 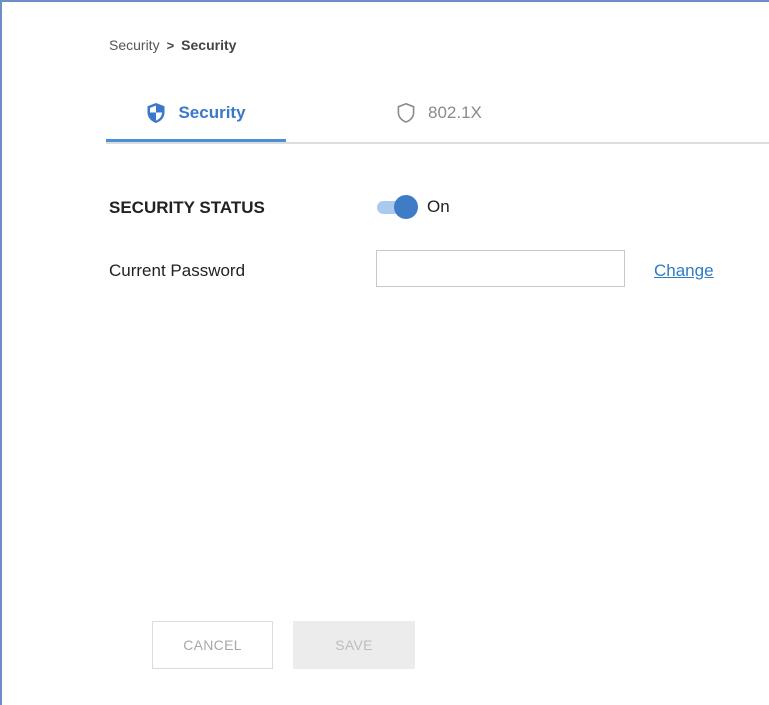 What do you see at coordinates (406, 207) in the screenshot?
I see `toggle-knob` at bounding box center [406, 207].